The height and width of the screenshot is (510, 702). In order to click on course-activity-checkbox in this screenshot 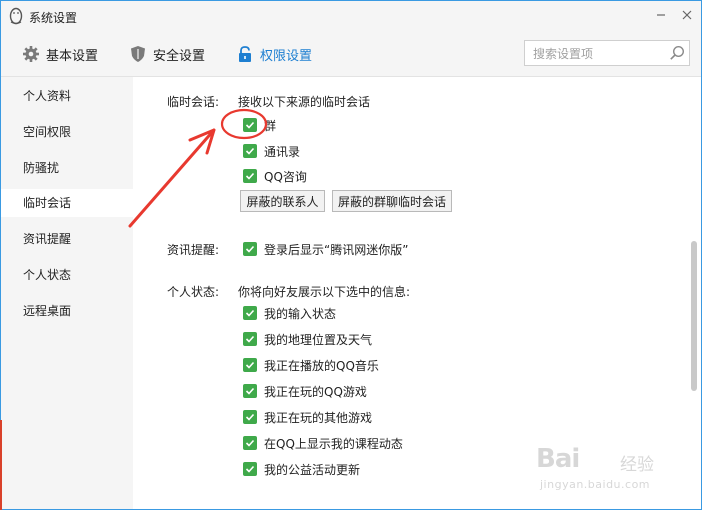, I will do `click(250, 443)`.